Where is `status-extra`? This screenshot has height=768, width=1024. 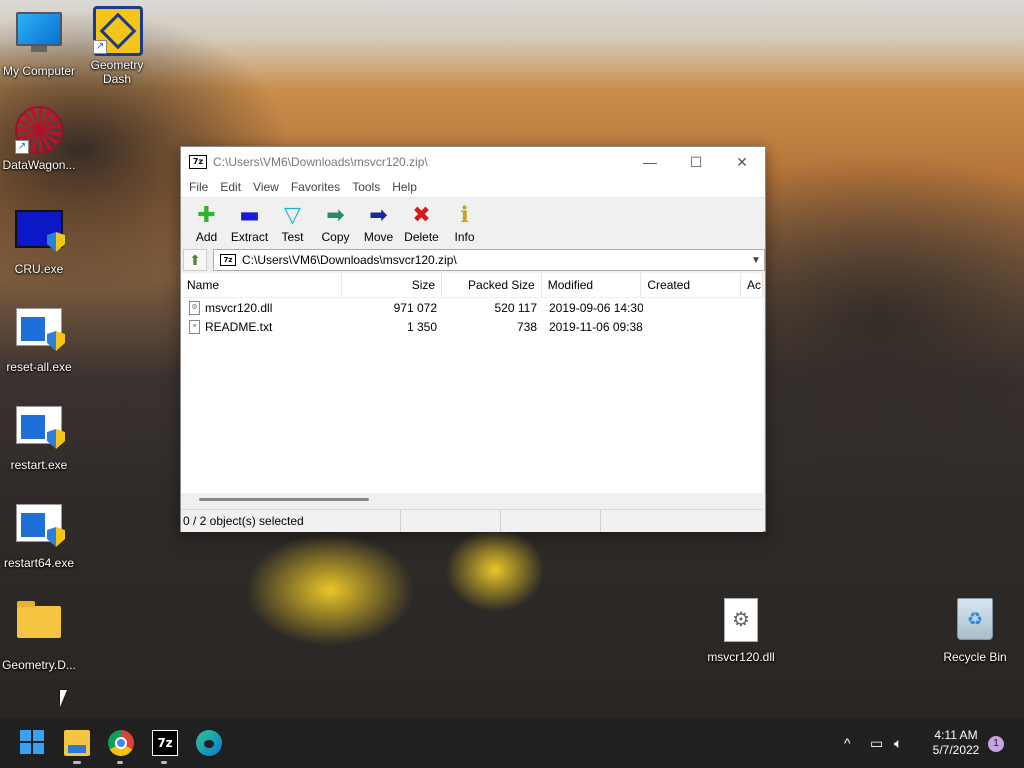 status-extra is located at coordinates (682, 521).